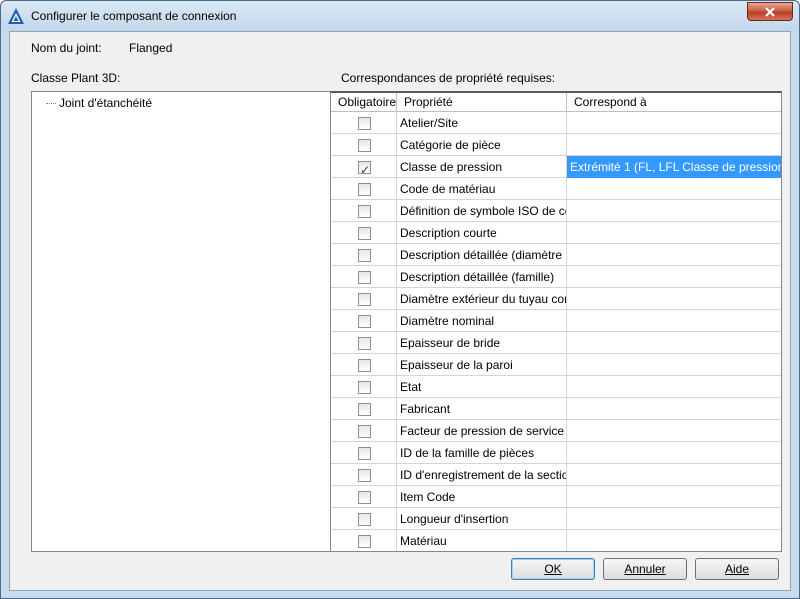 This screenshot has width=800, height=599. What do you see at coordinates (556, 233) in the screenshot?
I see `table-row: Description courte` at bounding box center [556, 233].